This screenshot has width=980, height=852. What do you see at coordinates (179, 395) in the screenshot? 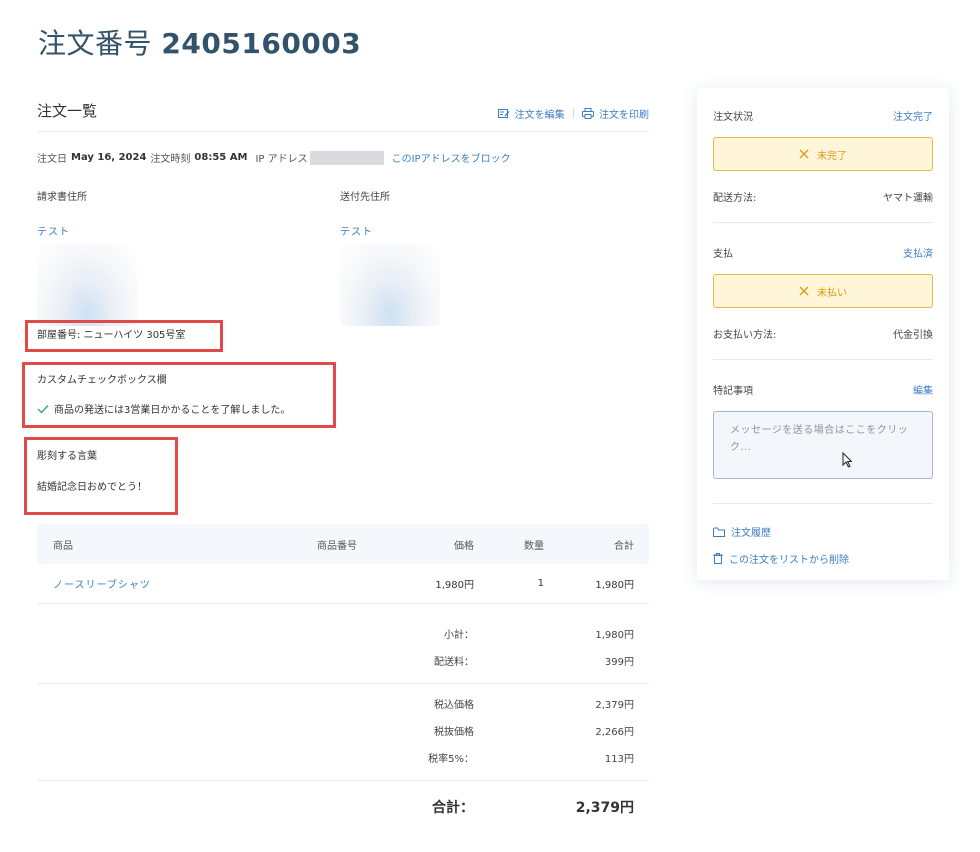
I see `highlight-box-custom-checkbox` at bounding box center [179, 395].